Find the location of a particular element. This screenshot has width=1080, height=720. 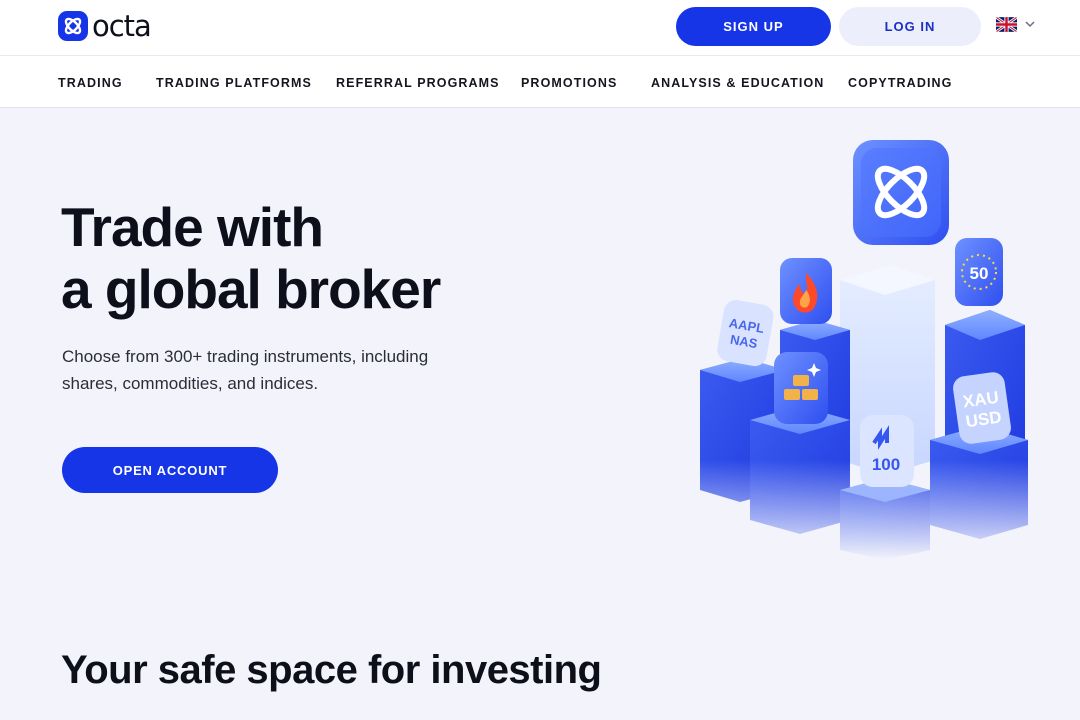

nav-item-trading-platforms: TRADING PLATFORMS is located at coordinates (234, 83).